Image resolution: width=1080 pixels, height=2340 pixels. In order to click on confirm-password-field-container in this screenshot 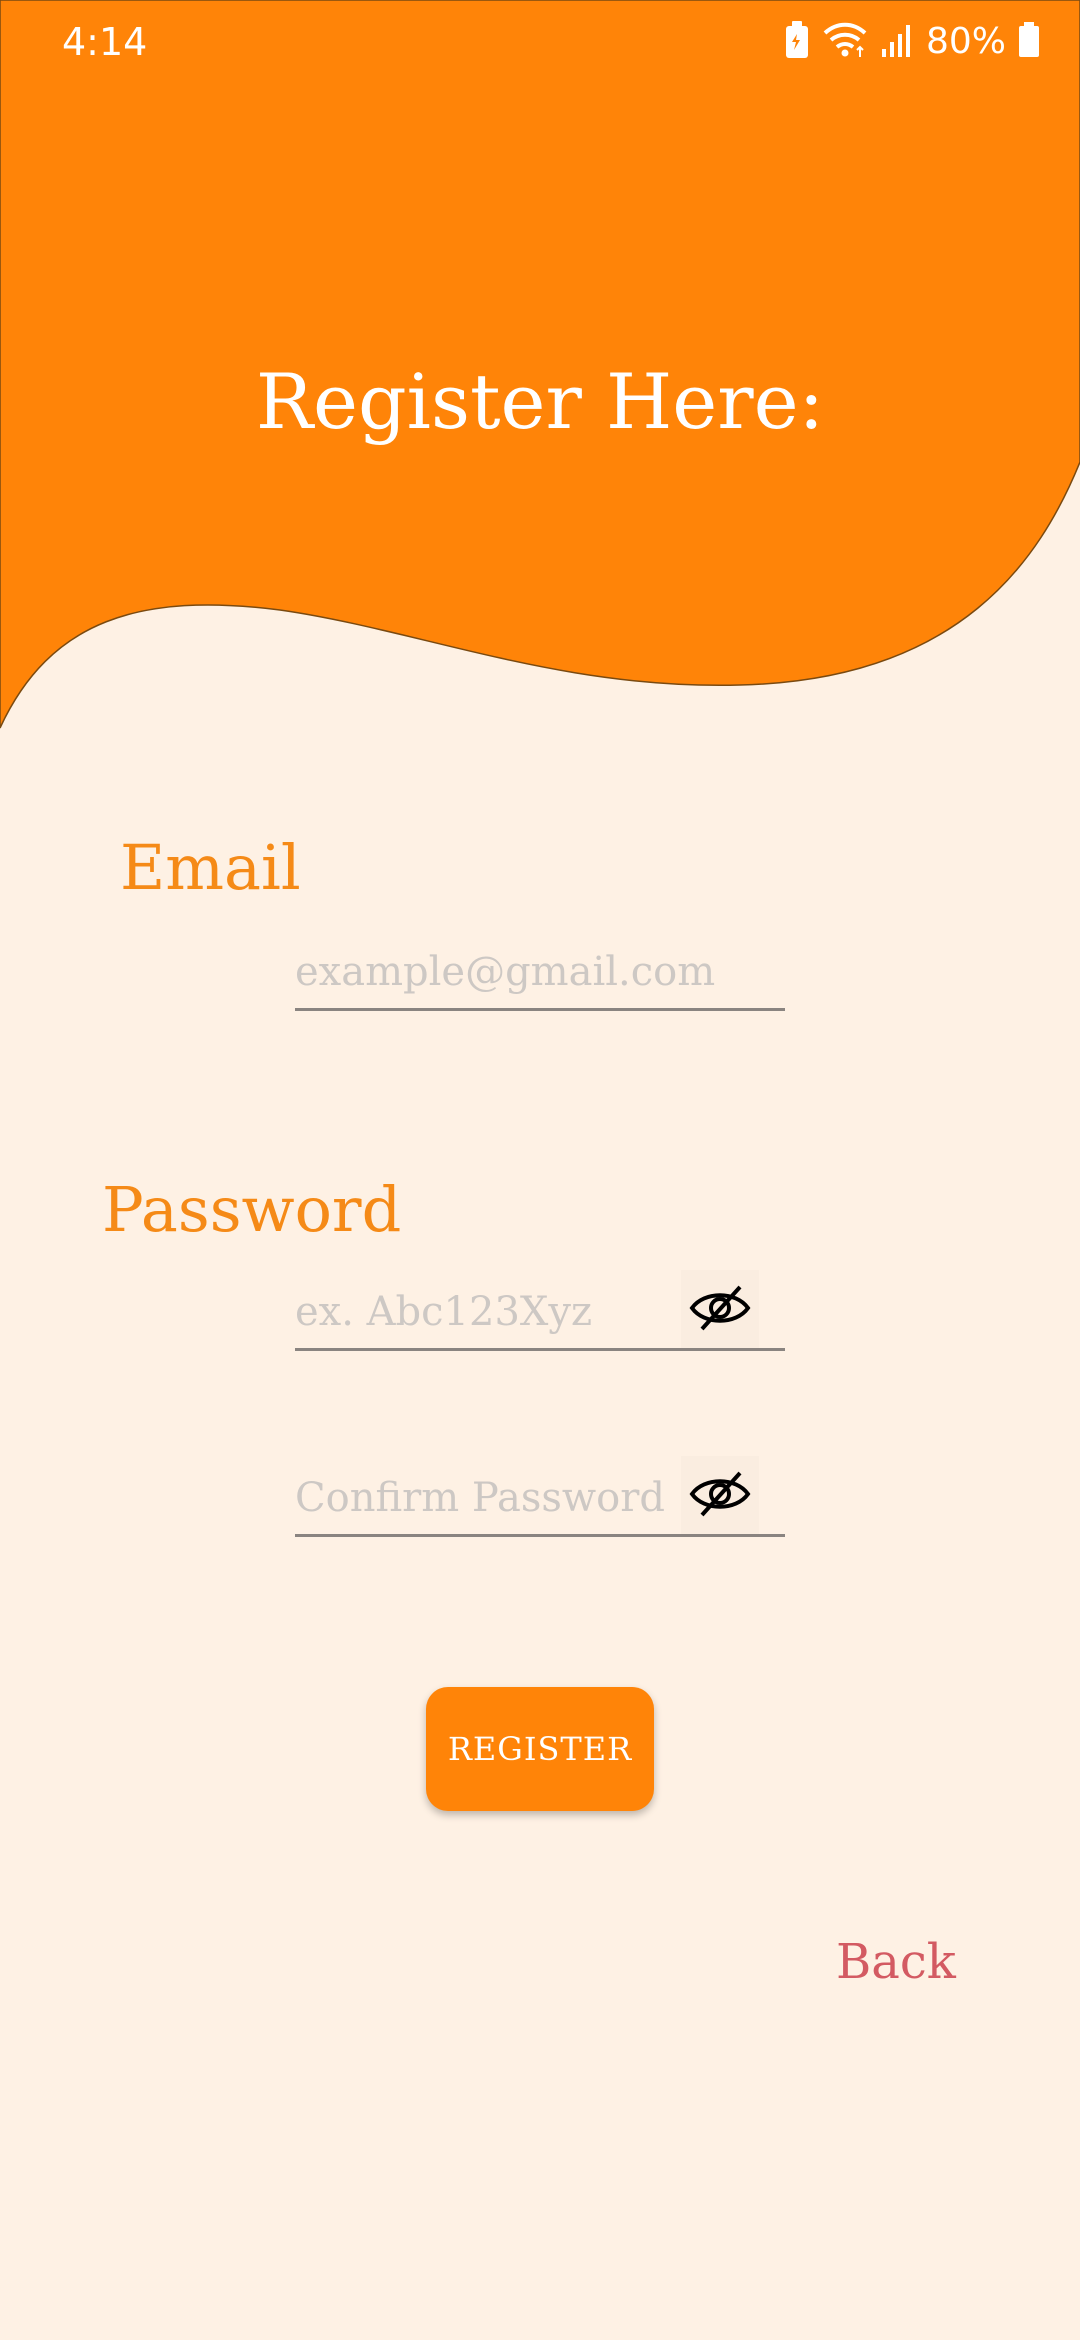, I will do `click(540, 1496)`.